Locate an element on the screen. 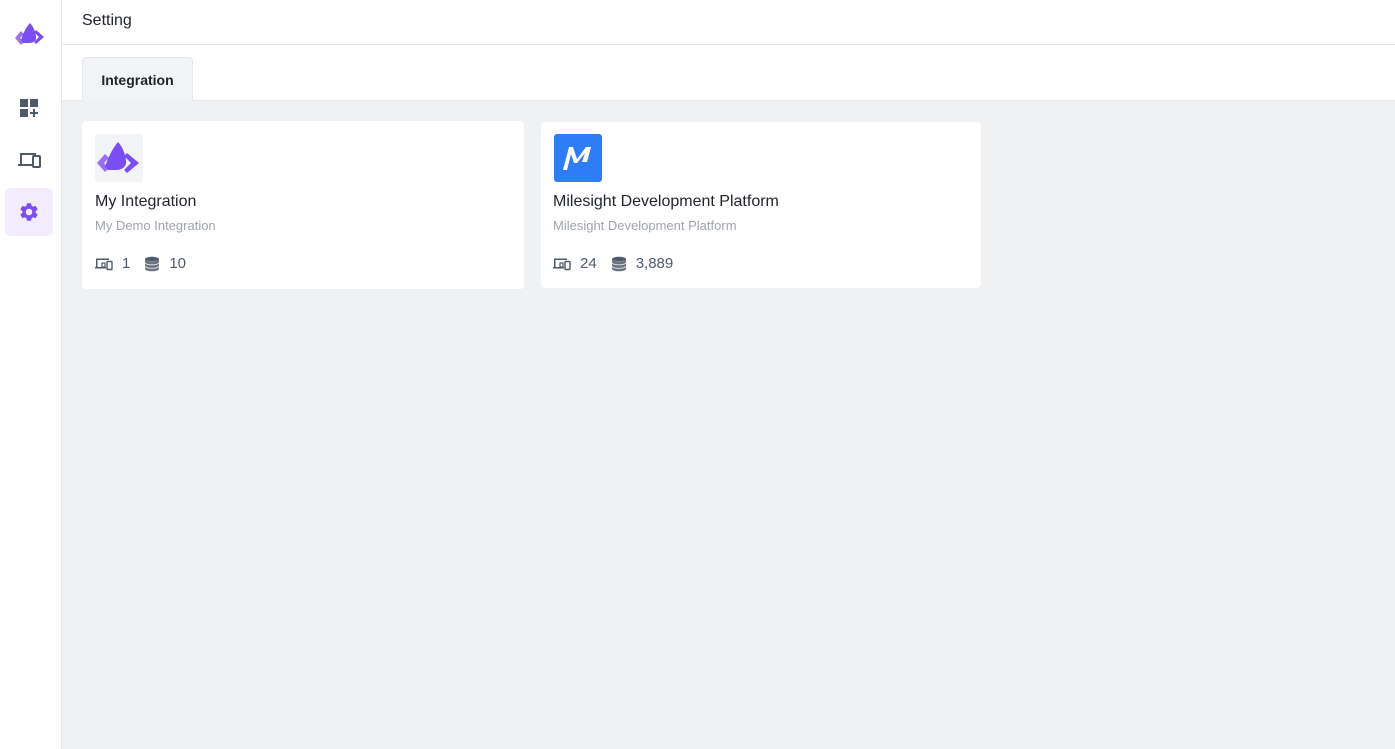  sidebar-item-devices is located at coordinates (29, 160).